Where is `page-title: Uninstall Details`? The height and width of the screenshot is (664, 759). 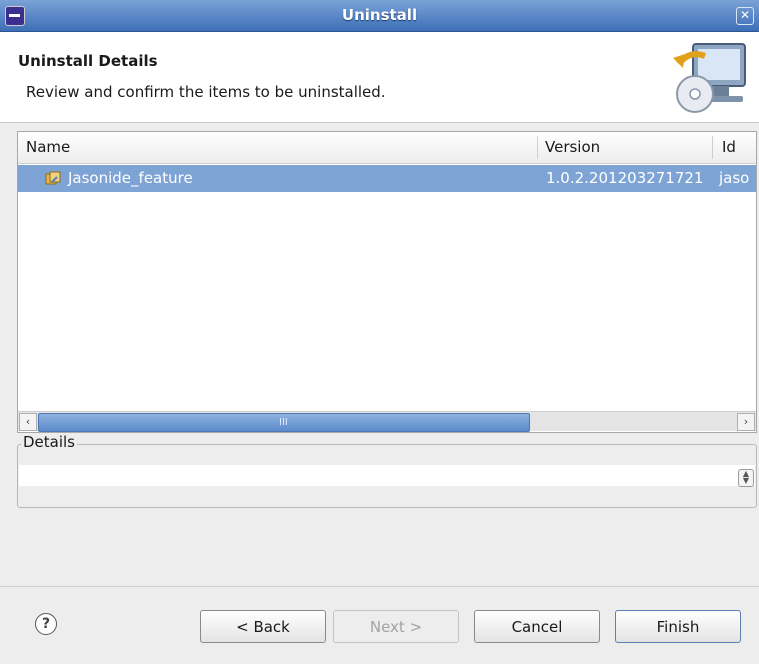
page-title: Uninstall Details is located at coordinates (88, 61).